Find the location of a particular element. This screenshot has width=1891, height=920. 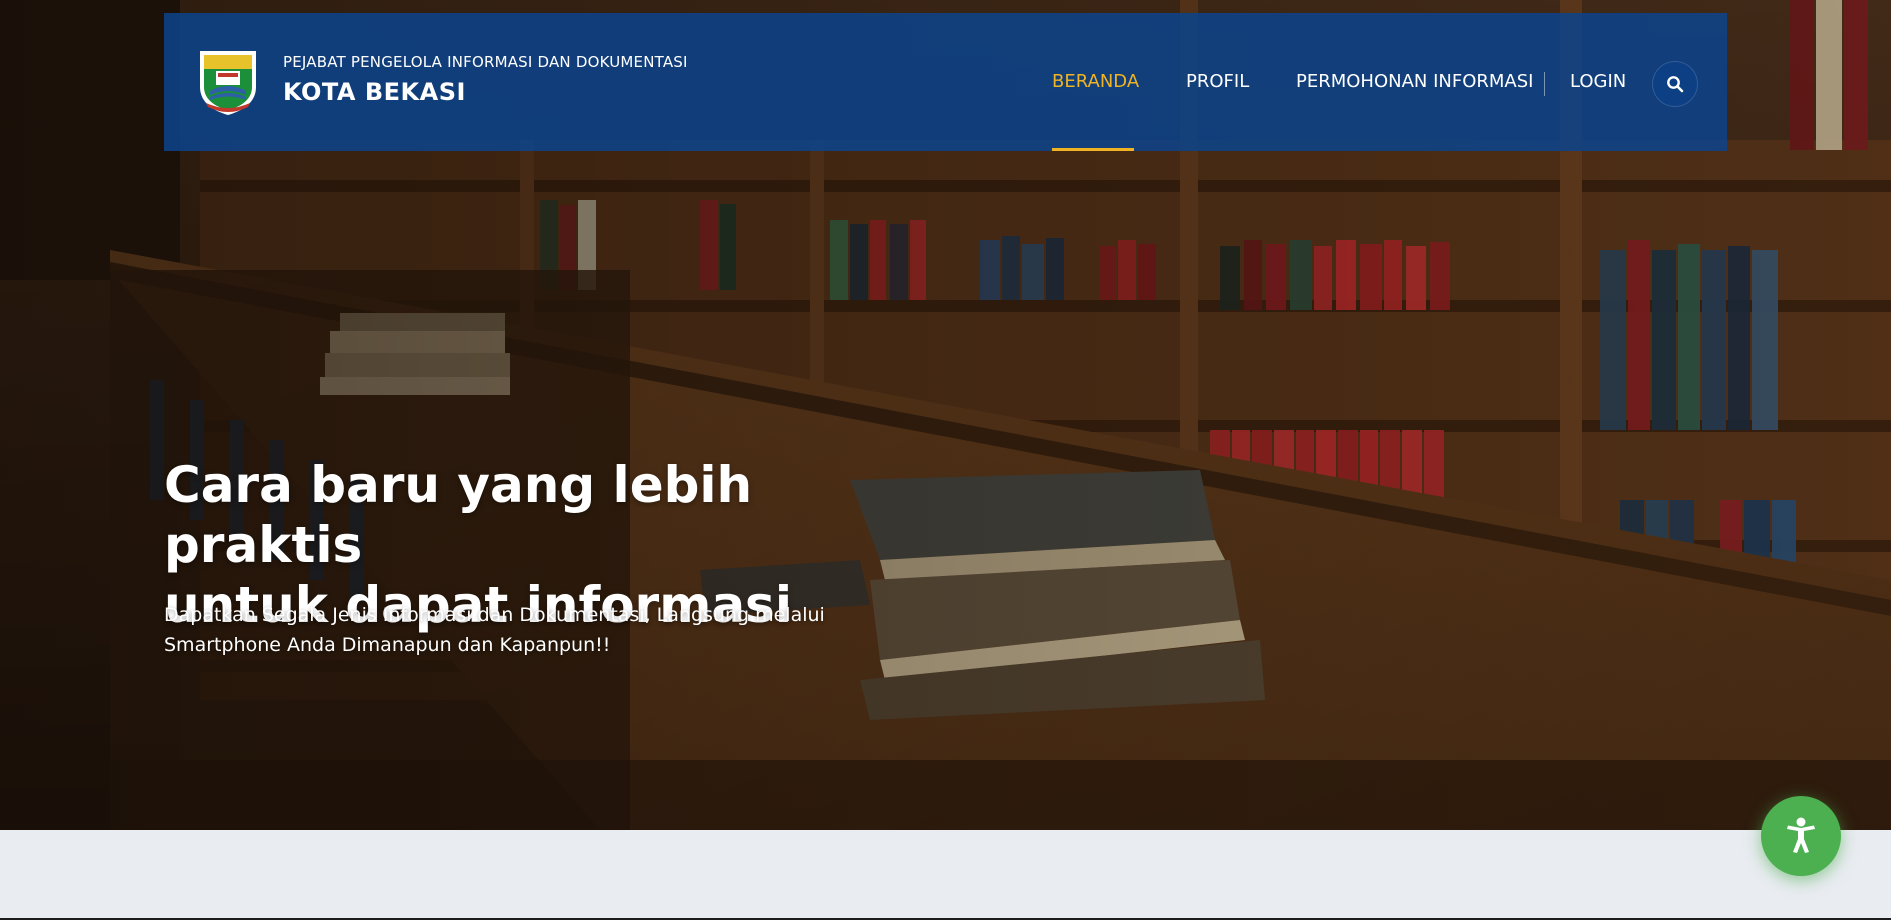

accessibility-icon is located at coordinates (1801, 835).